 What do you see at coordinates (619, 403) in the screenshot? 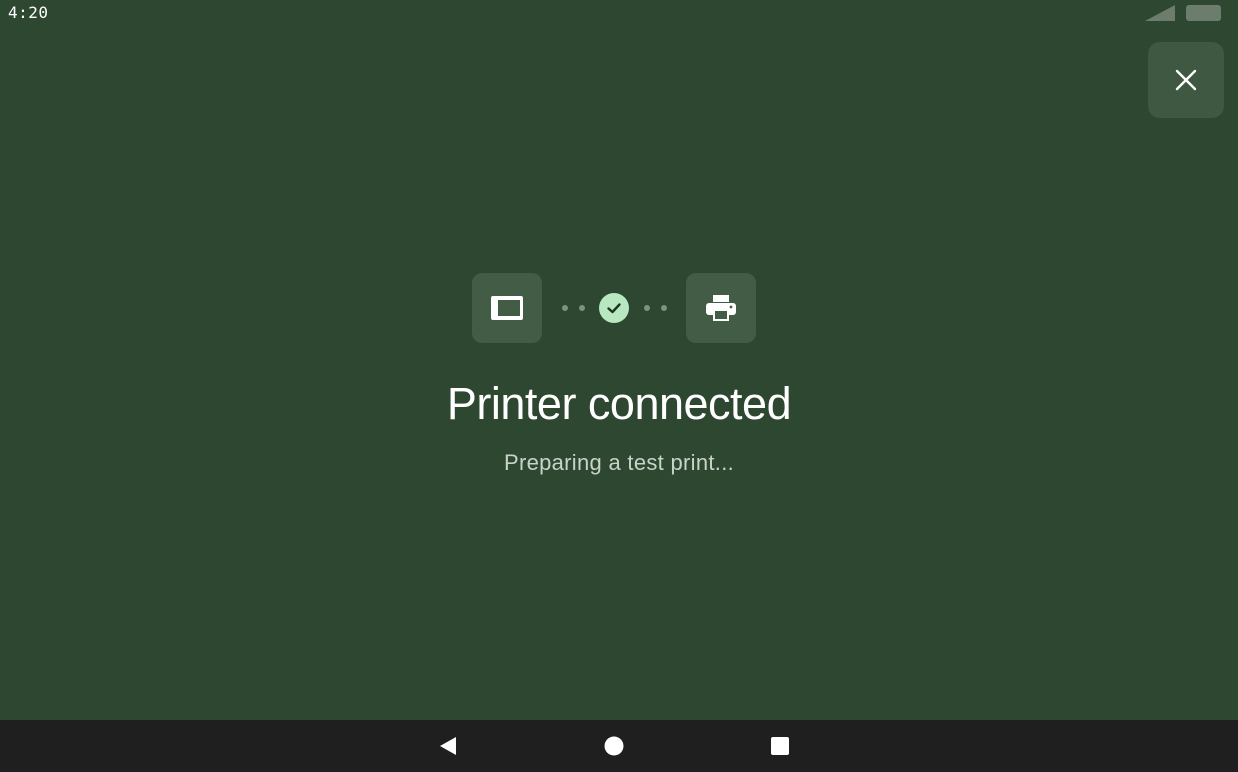
I see `page-title: Printer connected` at bounding box center [619, 403].